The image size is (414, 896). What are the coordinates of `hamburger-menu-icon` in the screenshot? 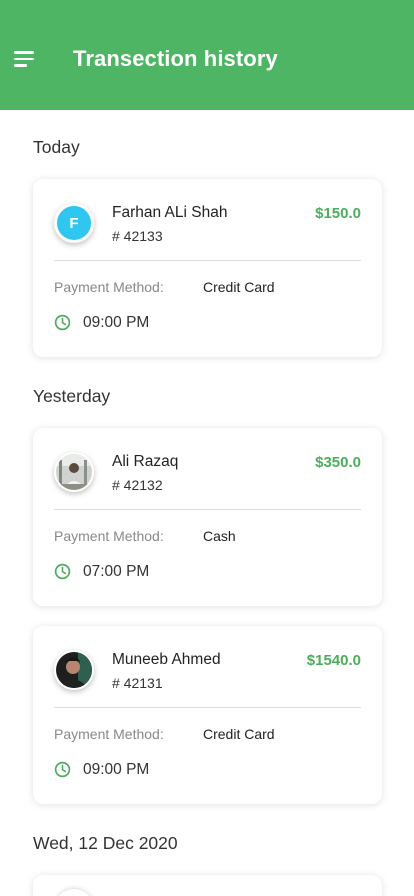 It's located at (24, 59).